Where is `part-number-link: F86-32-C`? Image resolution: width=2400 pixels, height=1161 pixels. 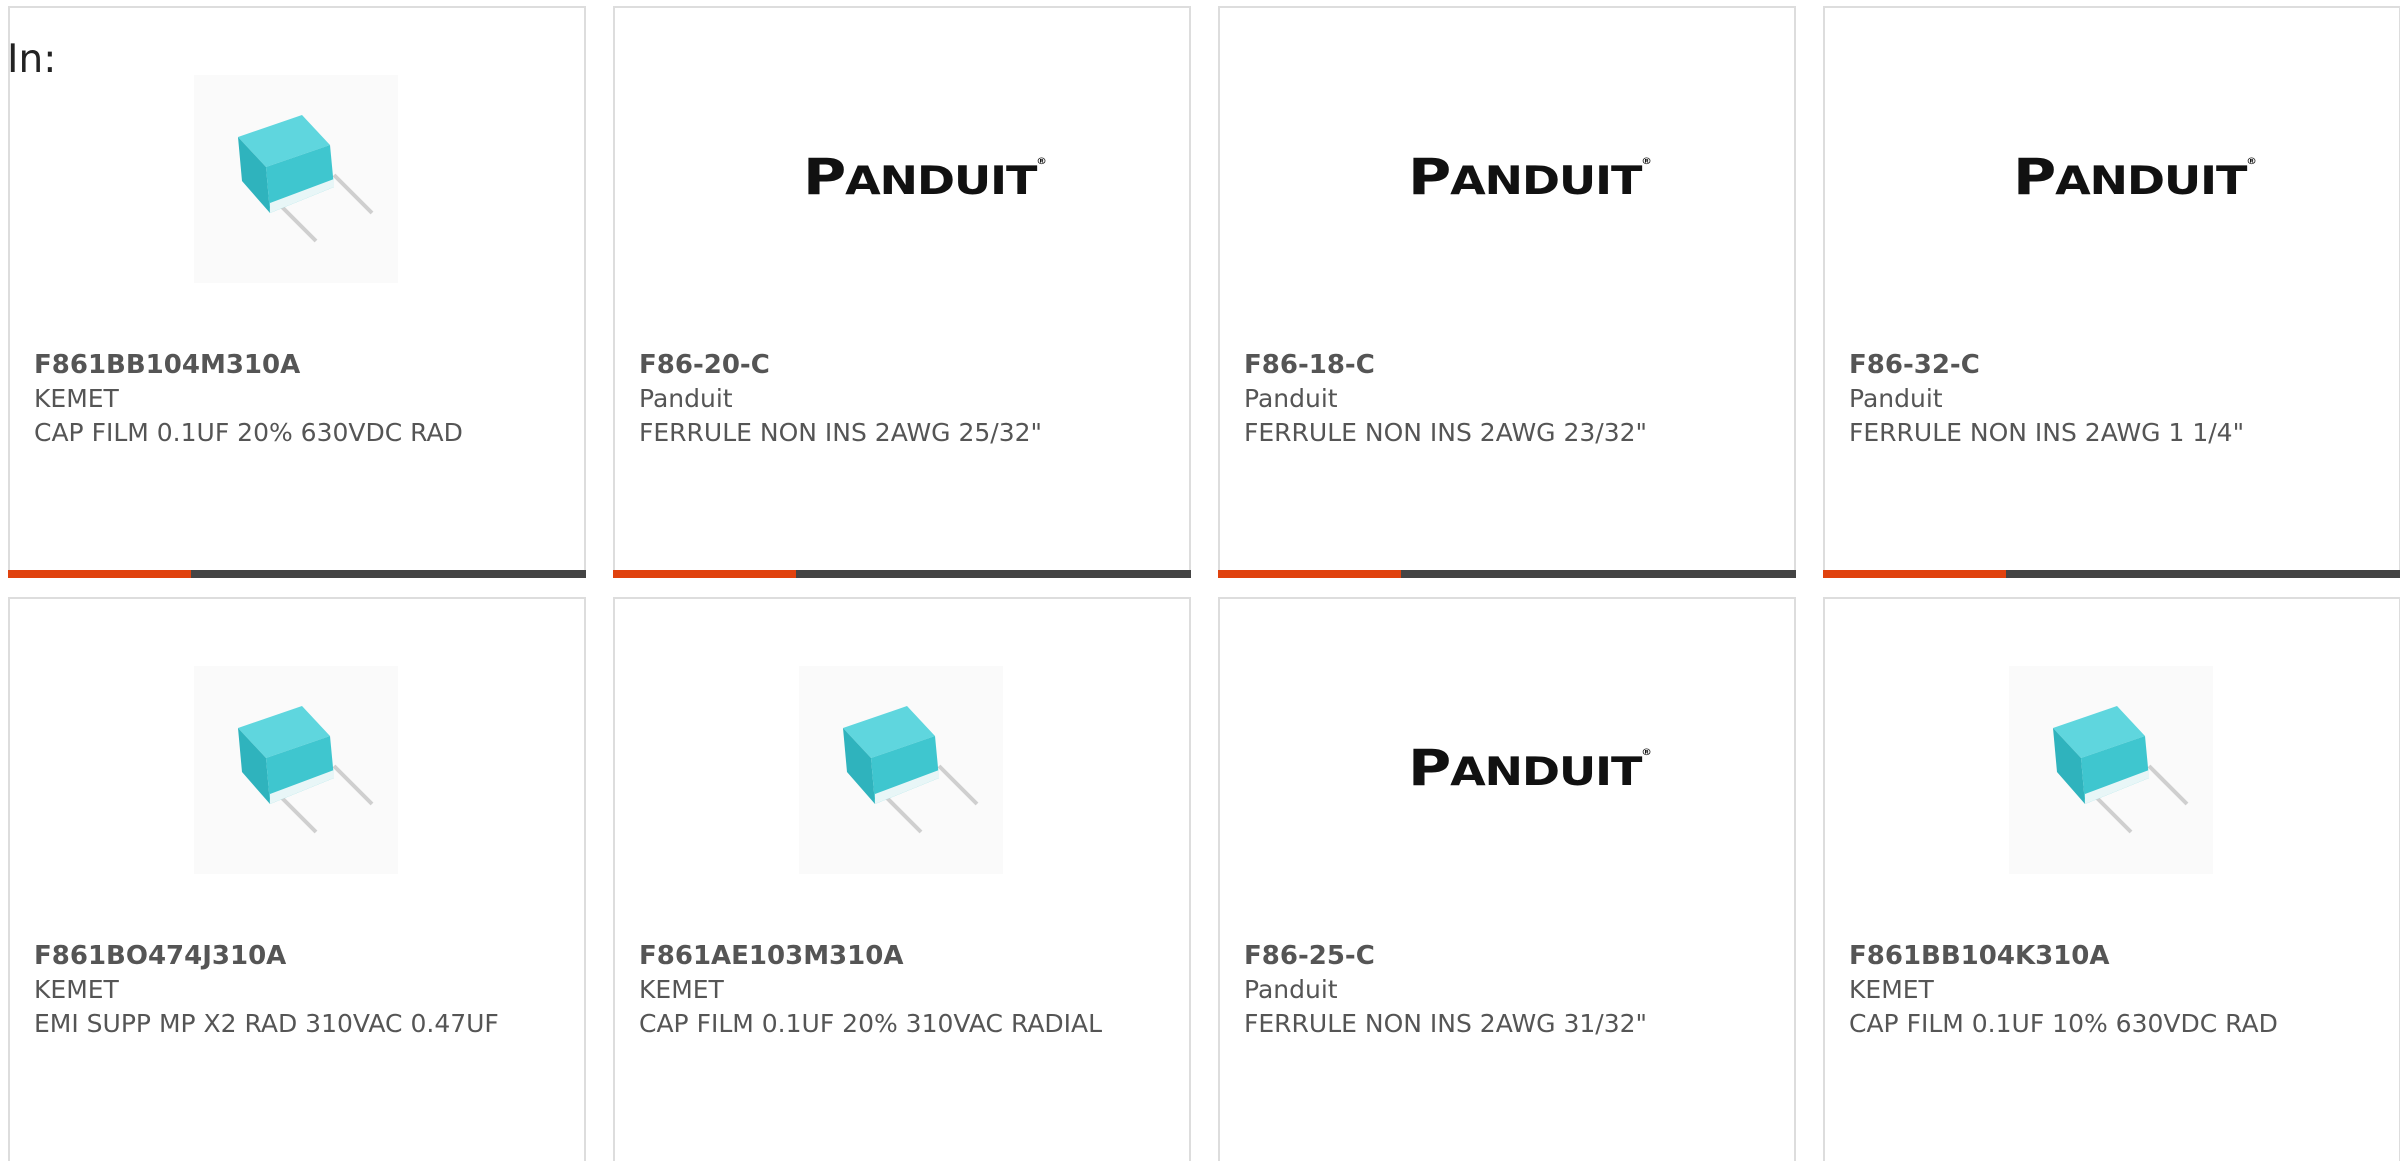 part-number-link: F86-32-C is located at coordinates (2112, 365).